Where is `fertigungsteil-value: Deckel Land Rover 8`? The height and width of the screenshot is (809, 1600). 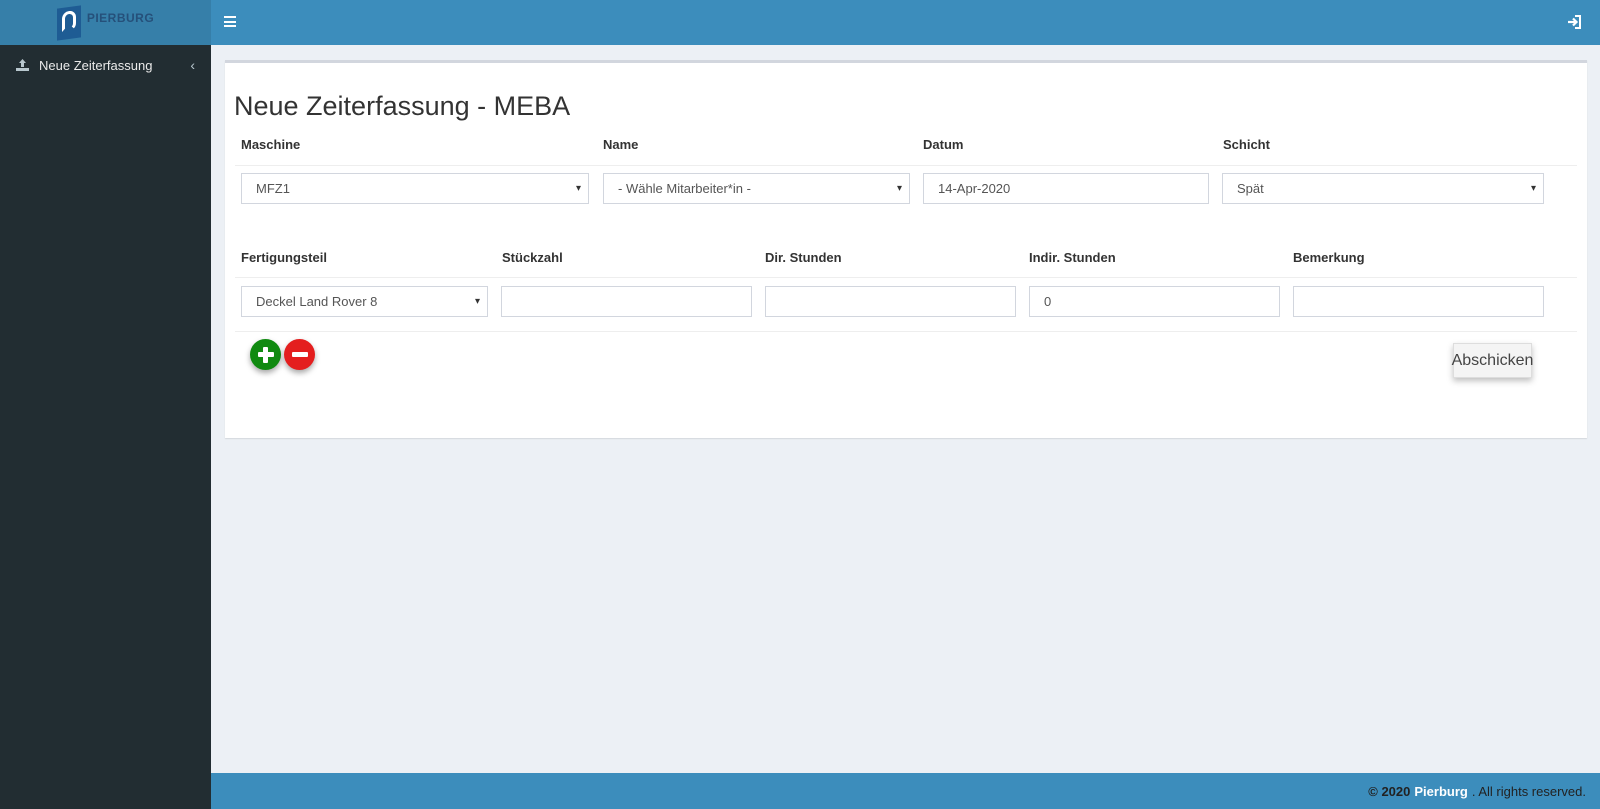
fertigungsteil-value: Deckel Land Rover 8 is located at coordinates (317, 301).